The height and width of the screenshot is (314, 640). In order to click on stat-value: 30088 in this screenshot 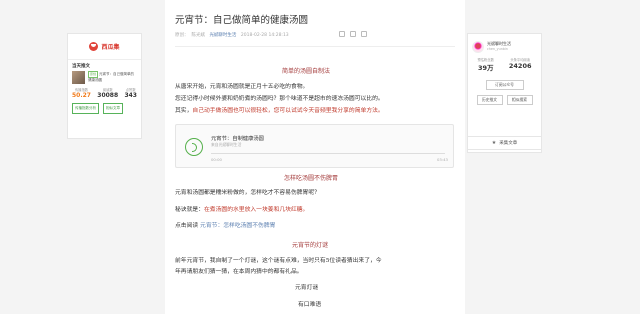, I will do `click(108, 95)`.